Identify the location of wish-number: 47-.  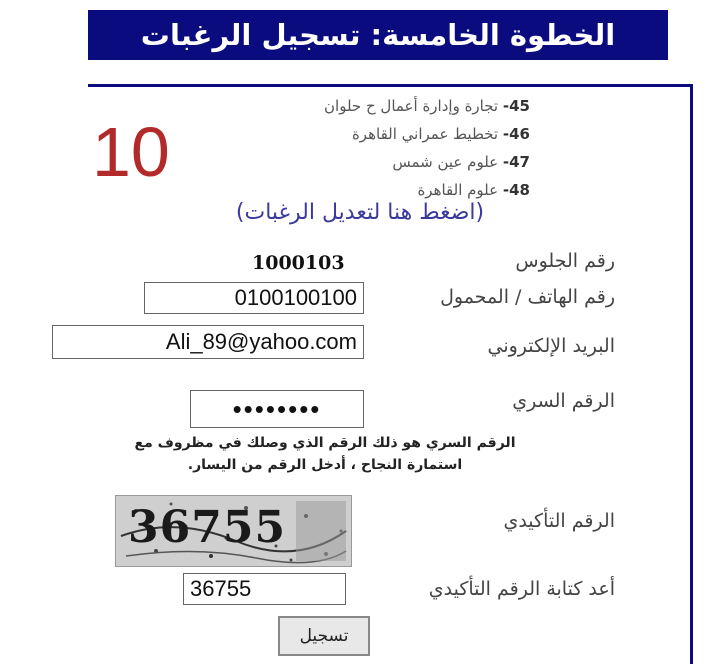
(516, 162).